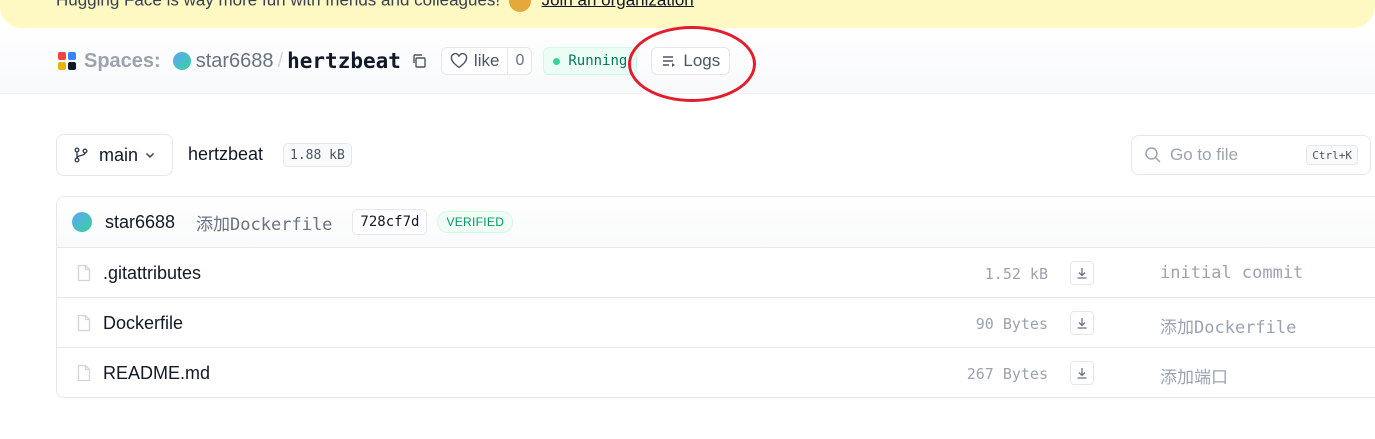 The height and width of the screenshot is (439, 1375). I want to click on file-commit-message: 添加Dockerfile, so click(1228, 325).